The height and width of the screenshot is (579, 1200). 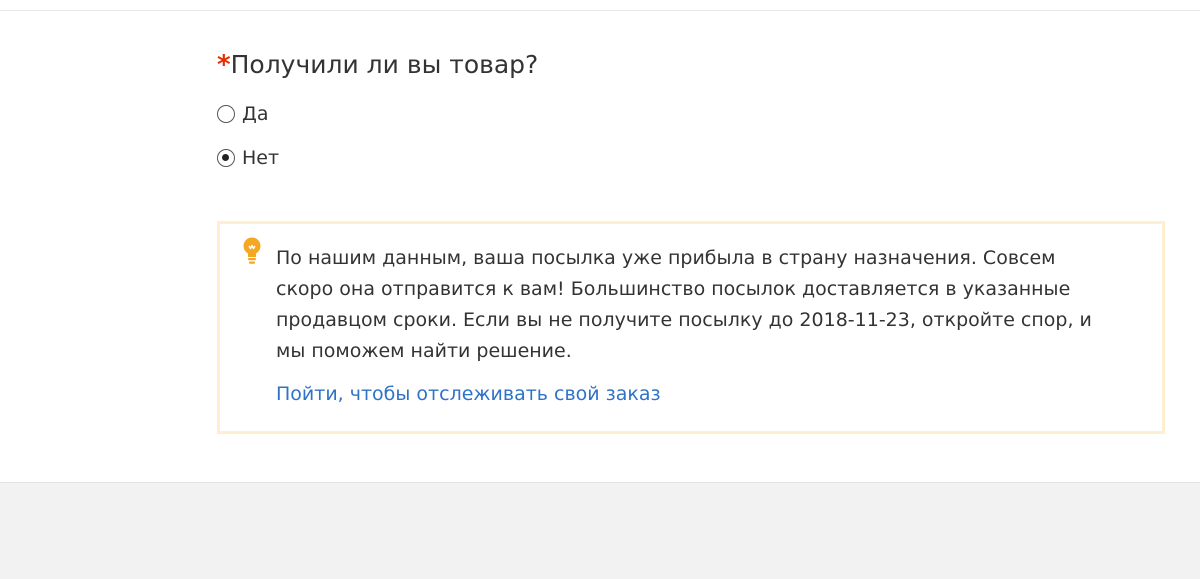 What do you see at coordinates (255, 114) in the screenshot?
I see `option-yes-label: Да` at bounding box center [255, 114].